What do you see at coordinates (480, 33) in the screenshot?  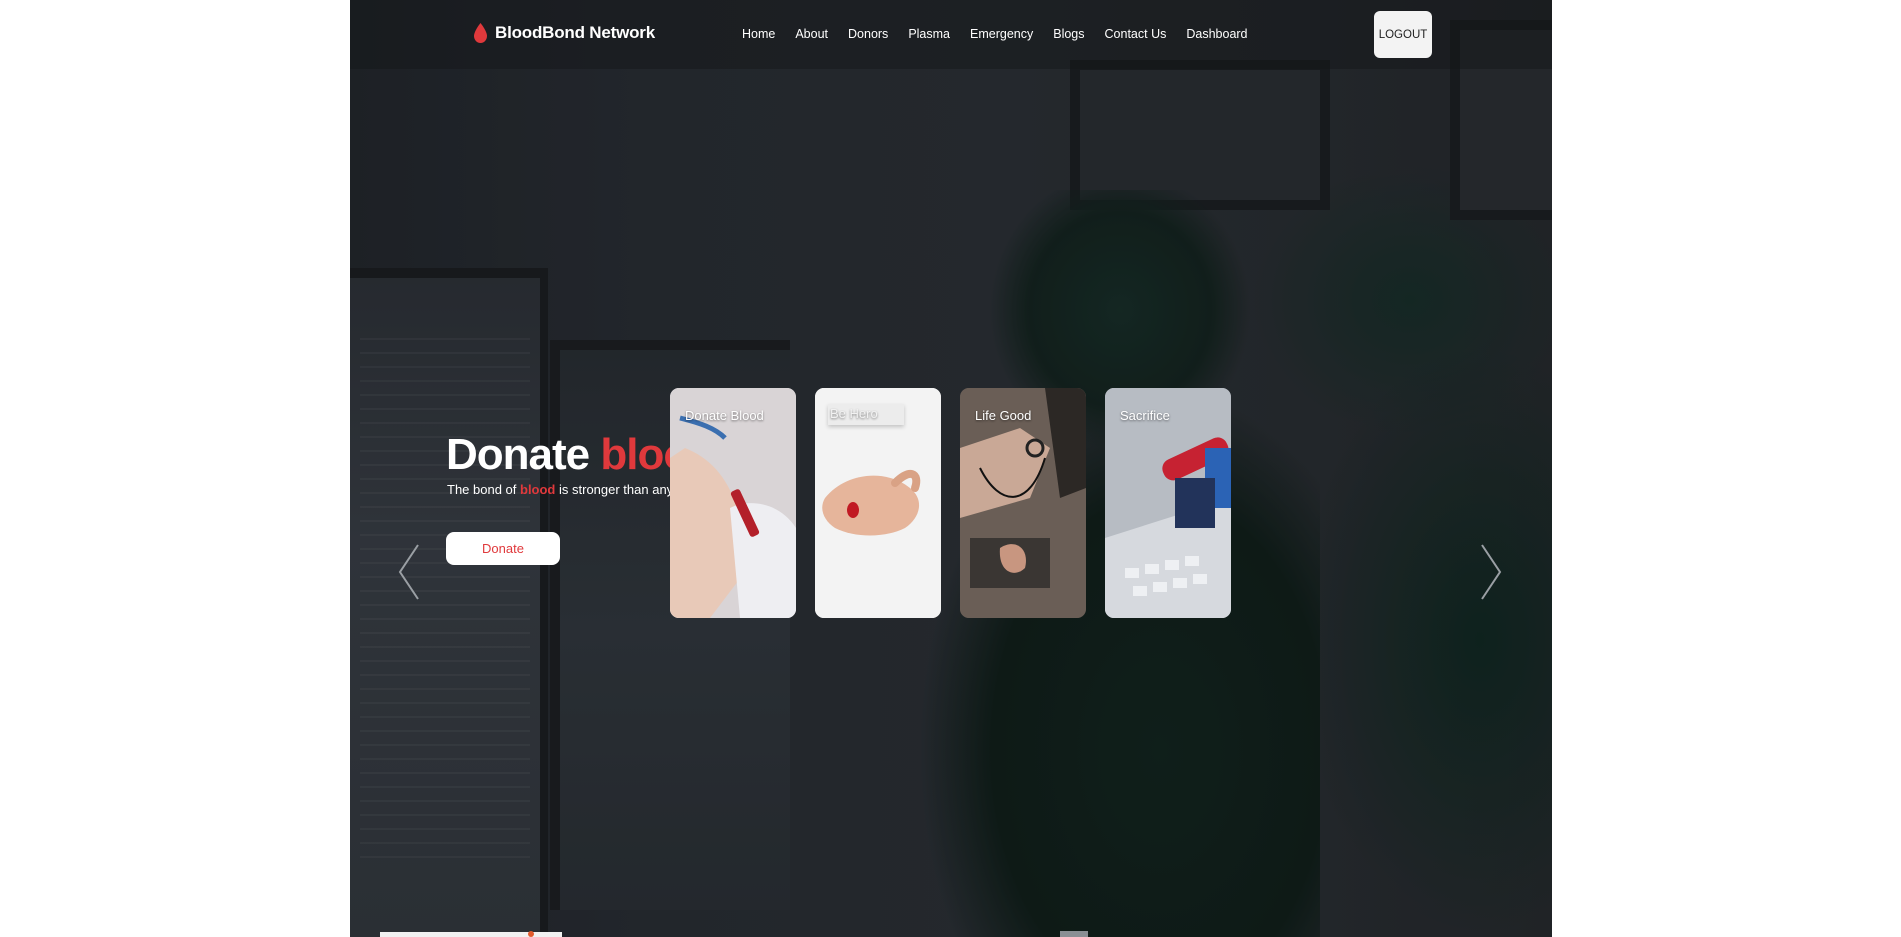 I see `blood-drop-icon` at bounding box center [480, 33].